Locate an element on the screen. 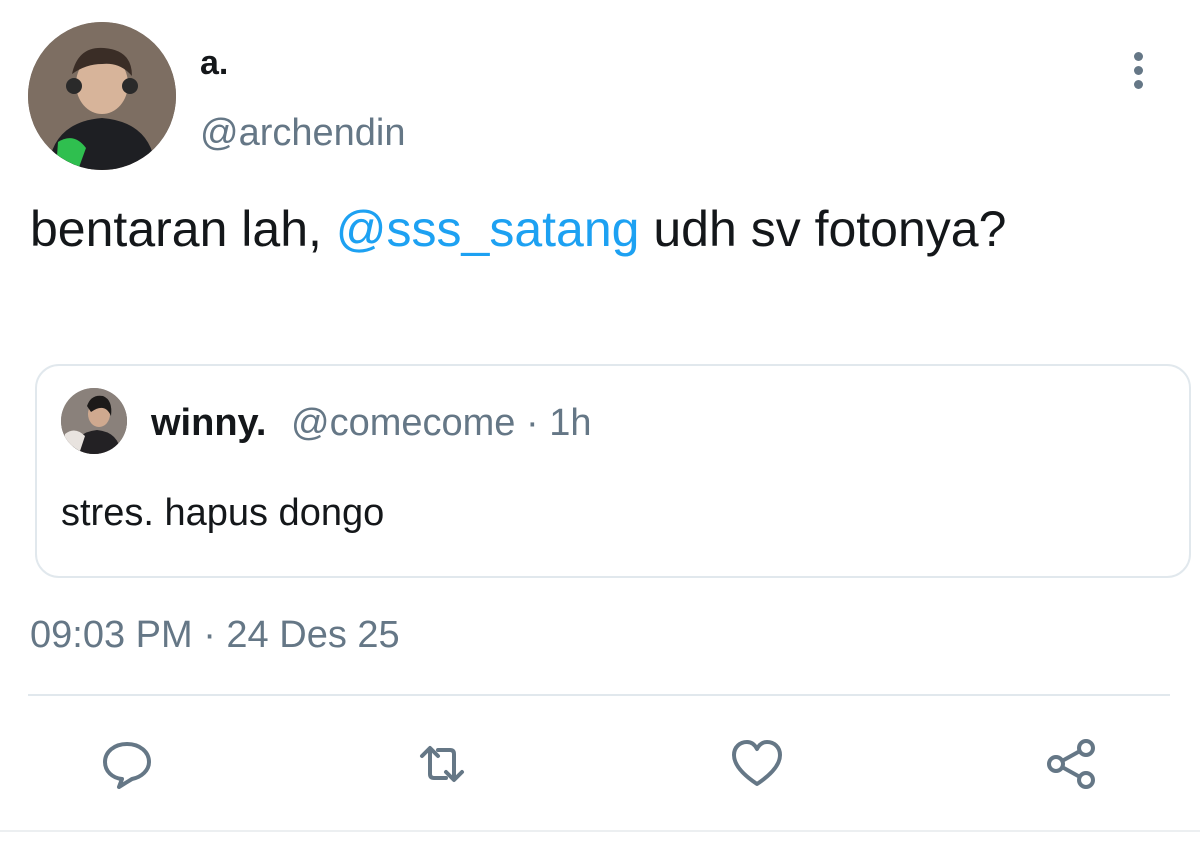 This screenshot has height=850, width=1200. quoted-author-avatar is located at coordinates (94, 421).